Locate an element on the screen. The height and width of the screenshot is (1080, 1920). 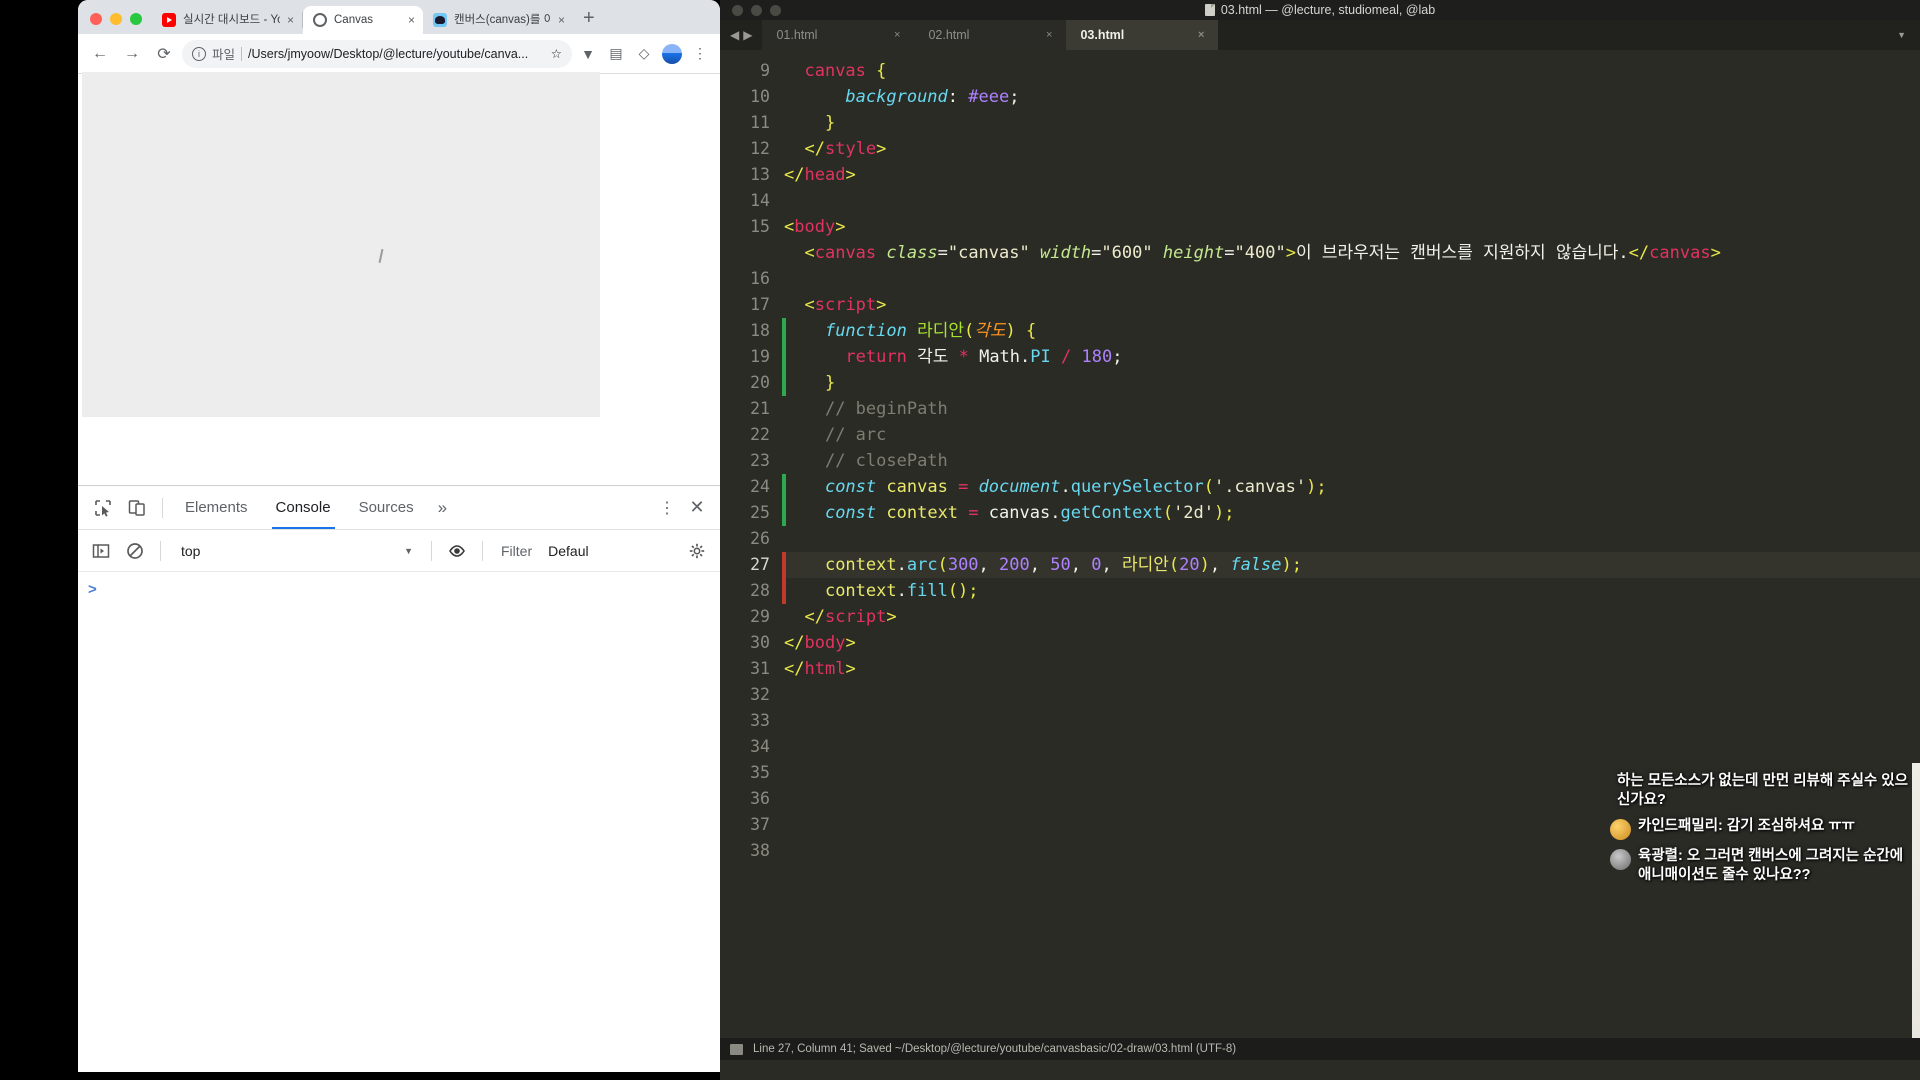
code-line: canvas { is located at coordinates (1351, 71).